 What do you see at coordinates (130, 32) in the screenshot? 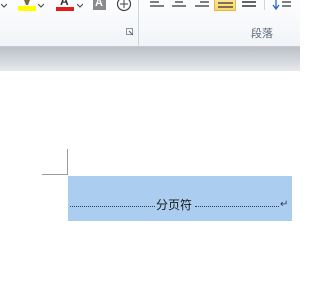
I see `dialog-launcher-icon` at bounding box center [130, 32].